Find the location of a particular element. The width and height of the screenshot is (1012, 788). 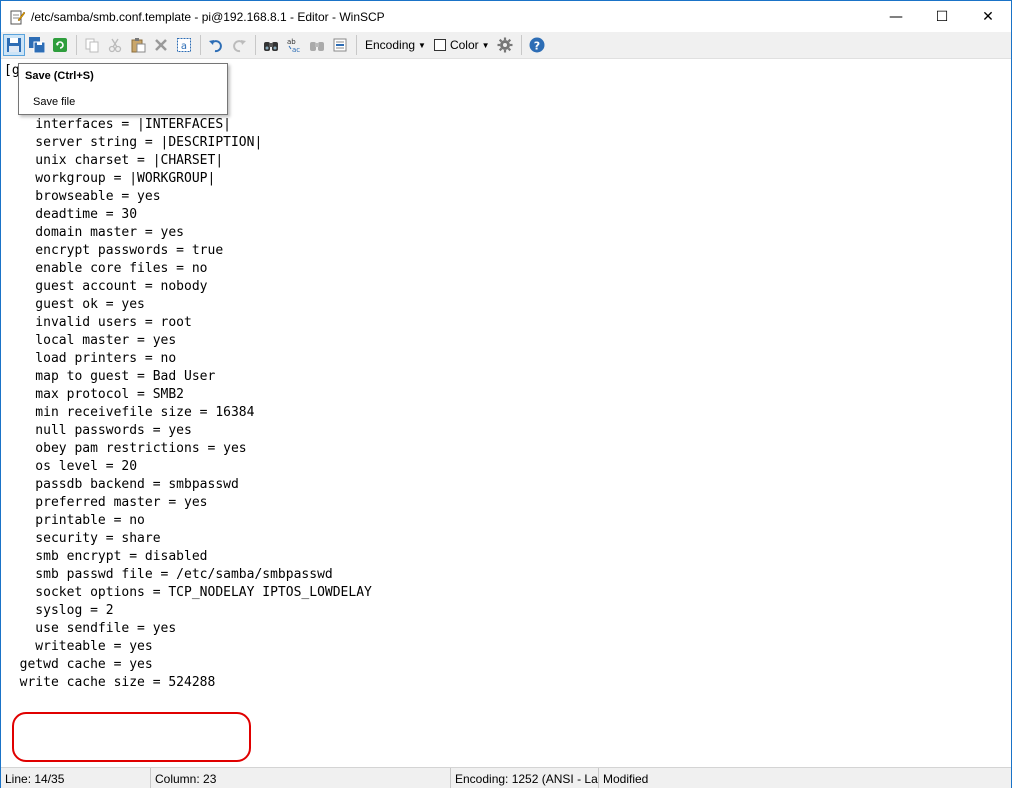

editor-line: browseable = yes is located at coordinates (188, 197).